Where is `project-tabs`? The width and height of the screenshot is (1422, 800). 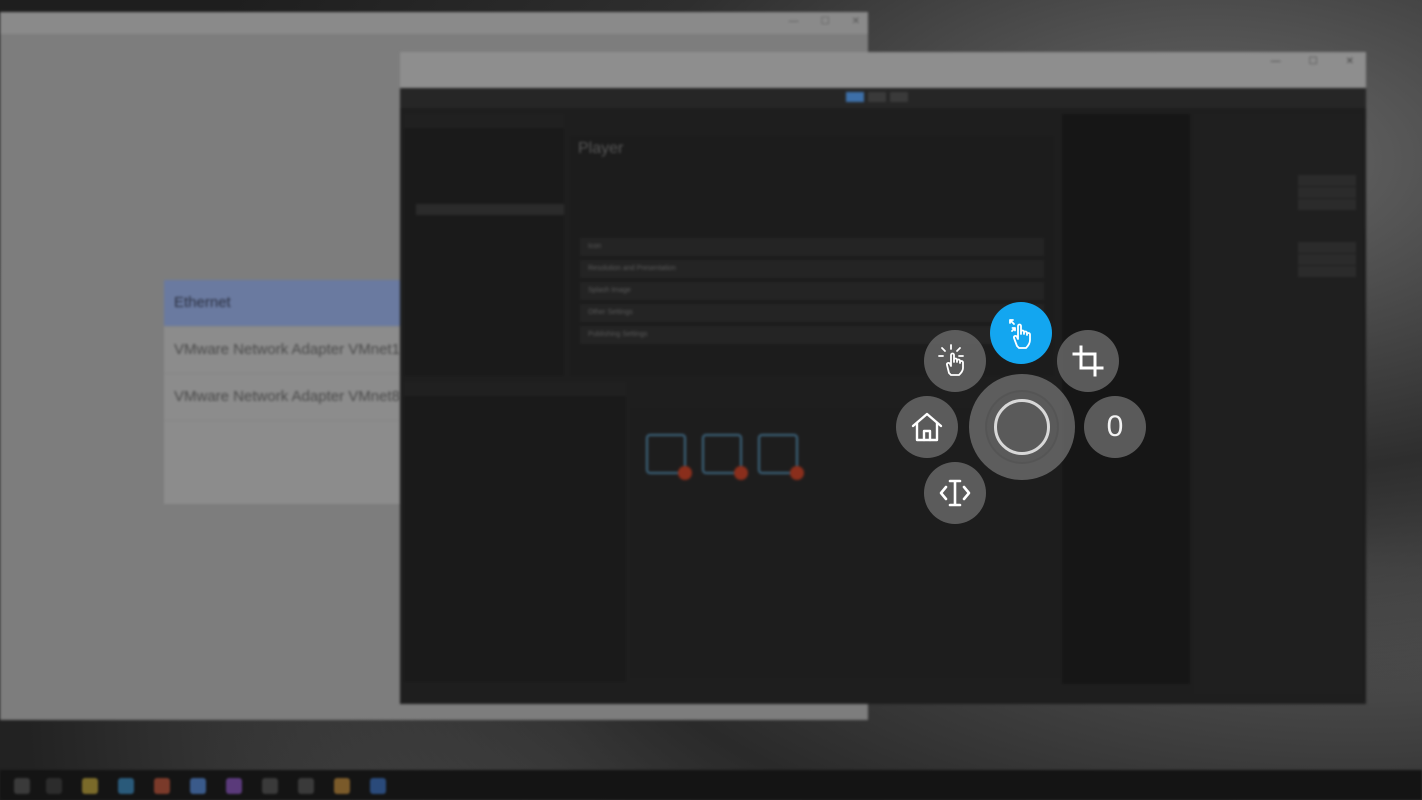
project-tabs is located at coordinates (515, 389).